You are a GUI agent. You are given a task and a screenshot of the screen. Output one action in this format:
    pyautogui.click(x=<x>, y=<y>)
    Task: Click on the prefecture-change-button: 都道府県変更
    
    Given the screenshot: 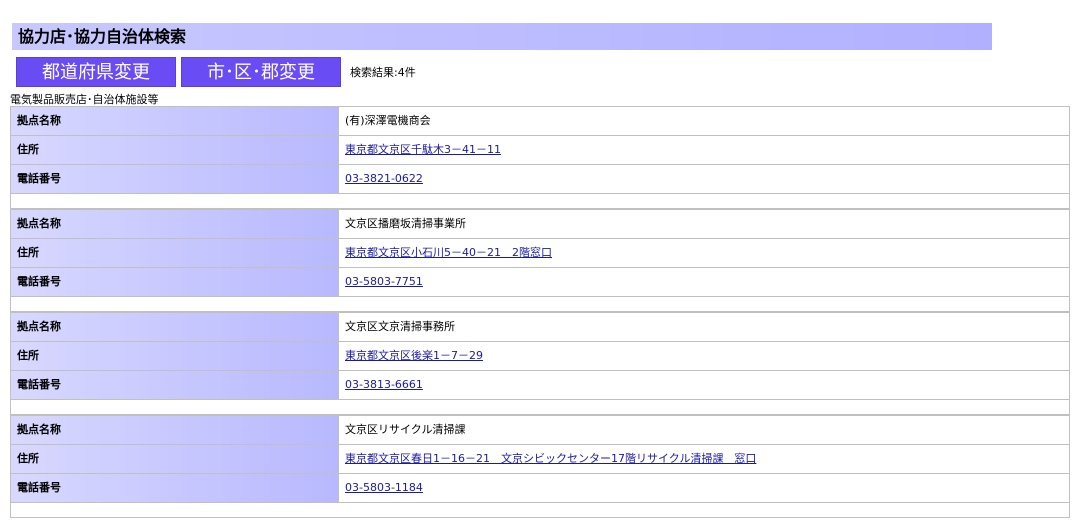 What is the action you would take?
    pyautogui.click(x=96, y=72)
    